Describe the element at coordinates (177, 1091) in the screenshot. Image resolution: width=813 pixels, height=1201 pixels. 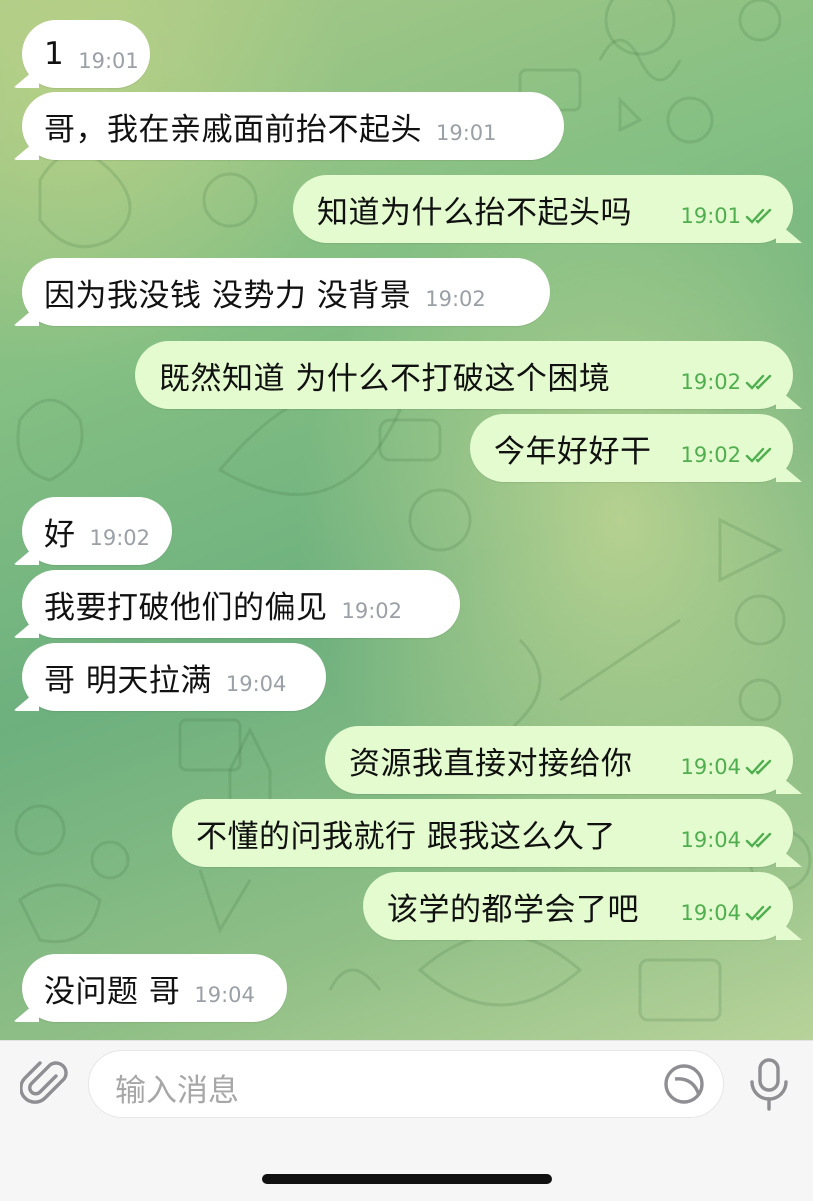
I see `message-input-placeholder: 输入消息` at that location.